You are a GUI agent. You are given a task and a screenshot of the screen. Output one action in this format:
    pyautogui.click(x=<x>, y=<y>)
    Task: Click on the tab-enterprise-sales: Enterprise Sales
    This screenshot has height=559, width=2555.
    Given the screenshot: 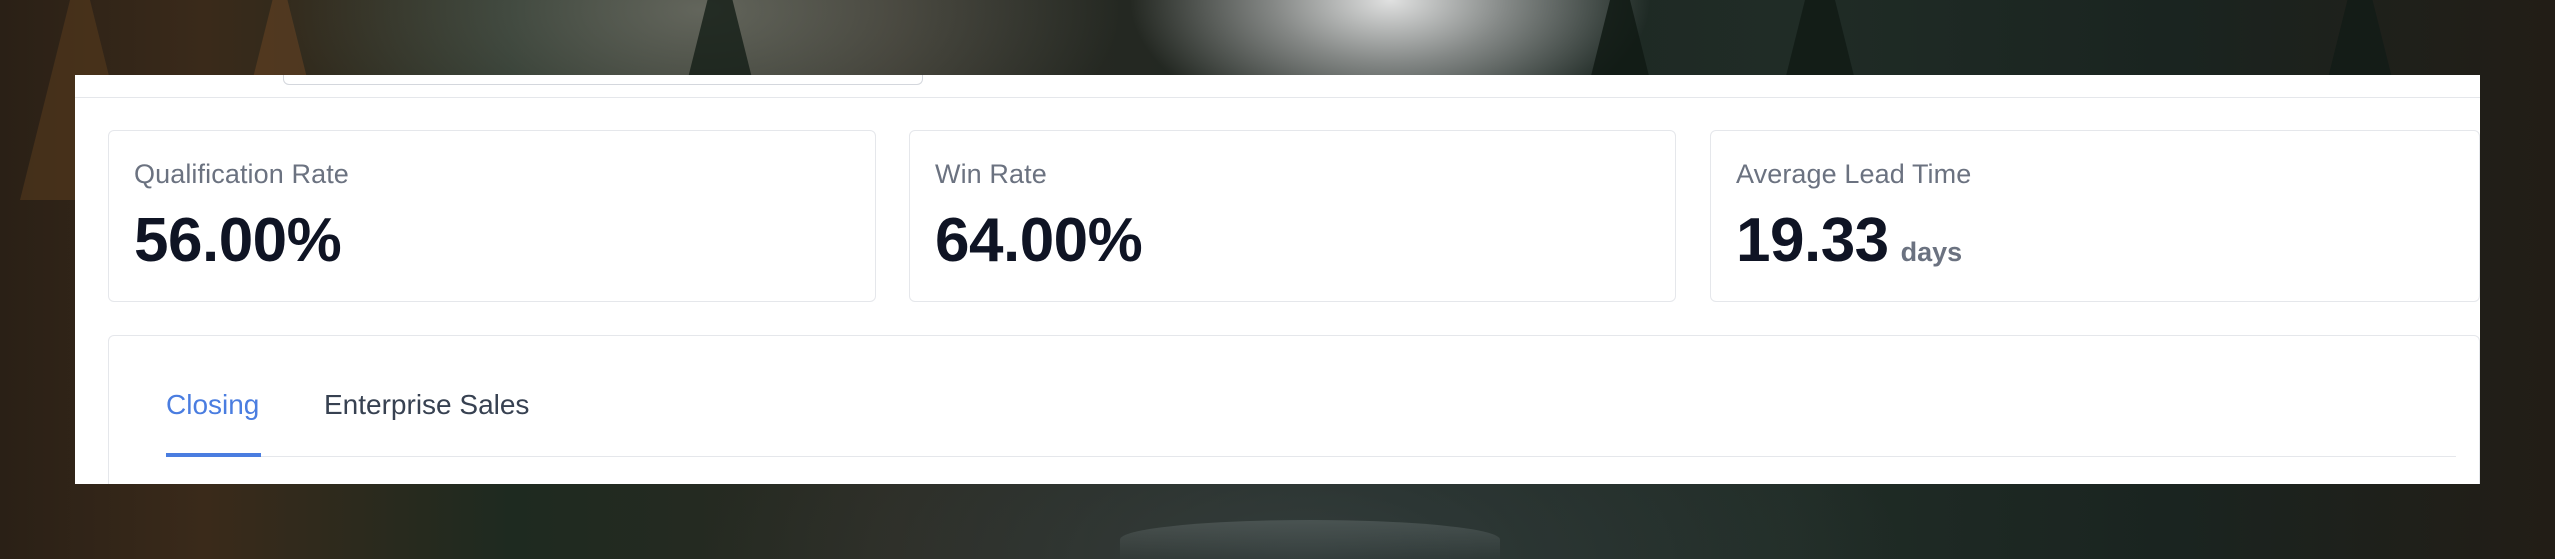 What is the action you would take?
    pyautogui.click(x=429, y=396)
    